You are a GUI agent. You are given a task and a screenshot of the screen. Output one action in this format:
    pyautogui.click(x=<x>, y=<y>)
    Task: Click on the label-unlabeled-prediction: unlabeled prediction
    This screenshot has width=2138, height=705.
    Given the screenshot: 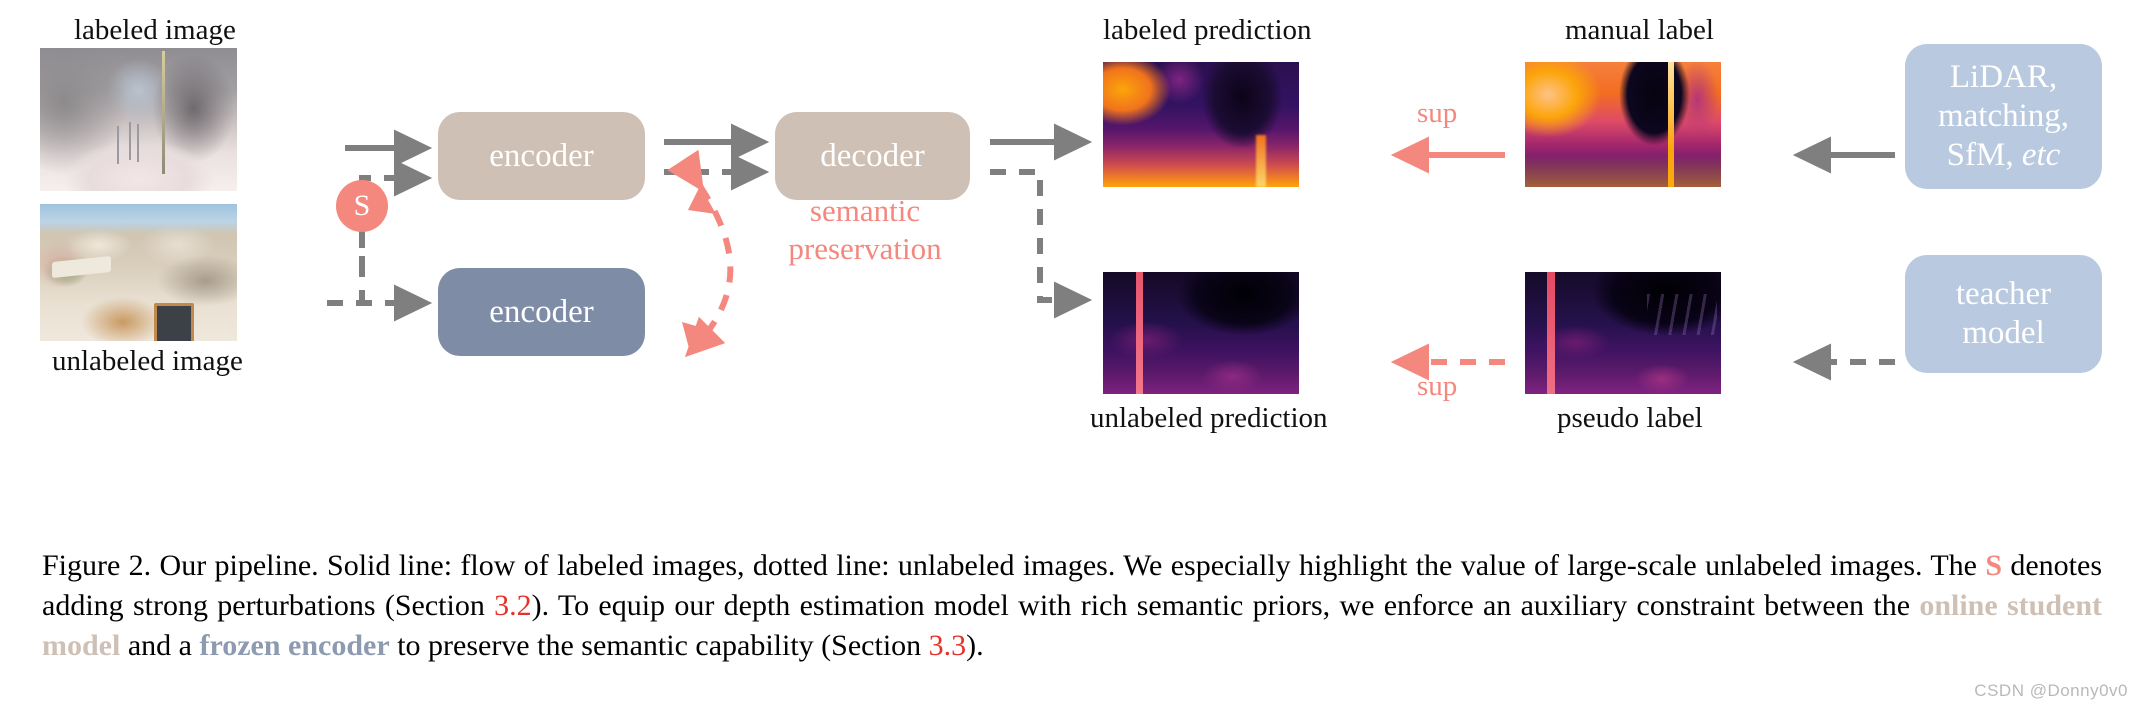 What is the action you would take?
    pyautogui.click(x=1209, y=418)
    